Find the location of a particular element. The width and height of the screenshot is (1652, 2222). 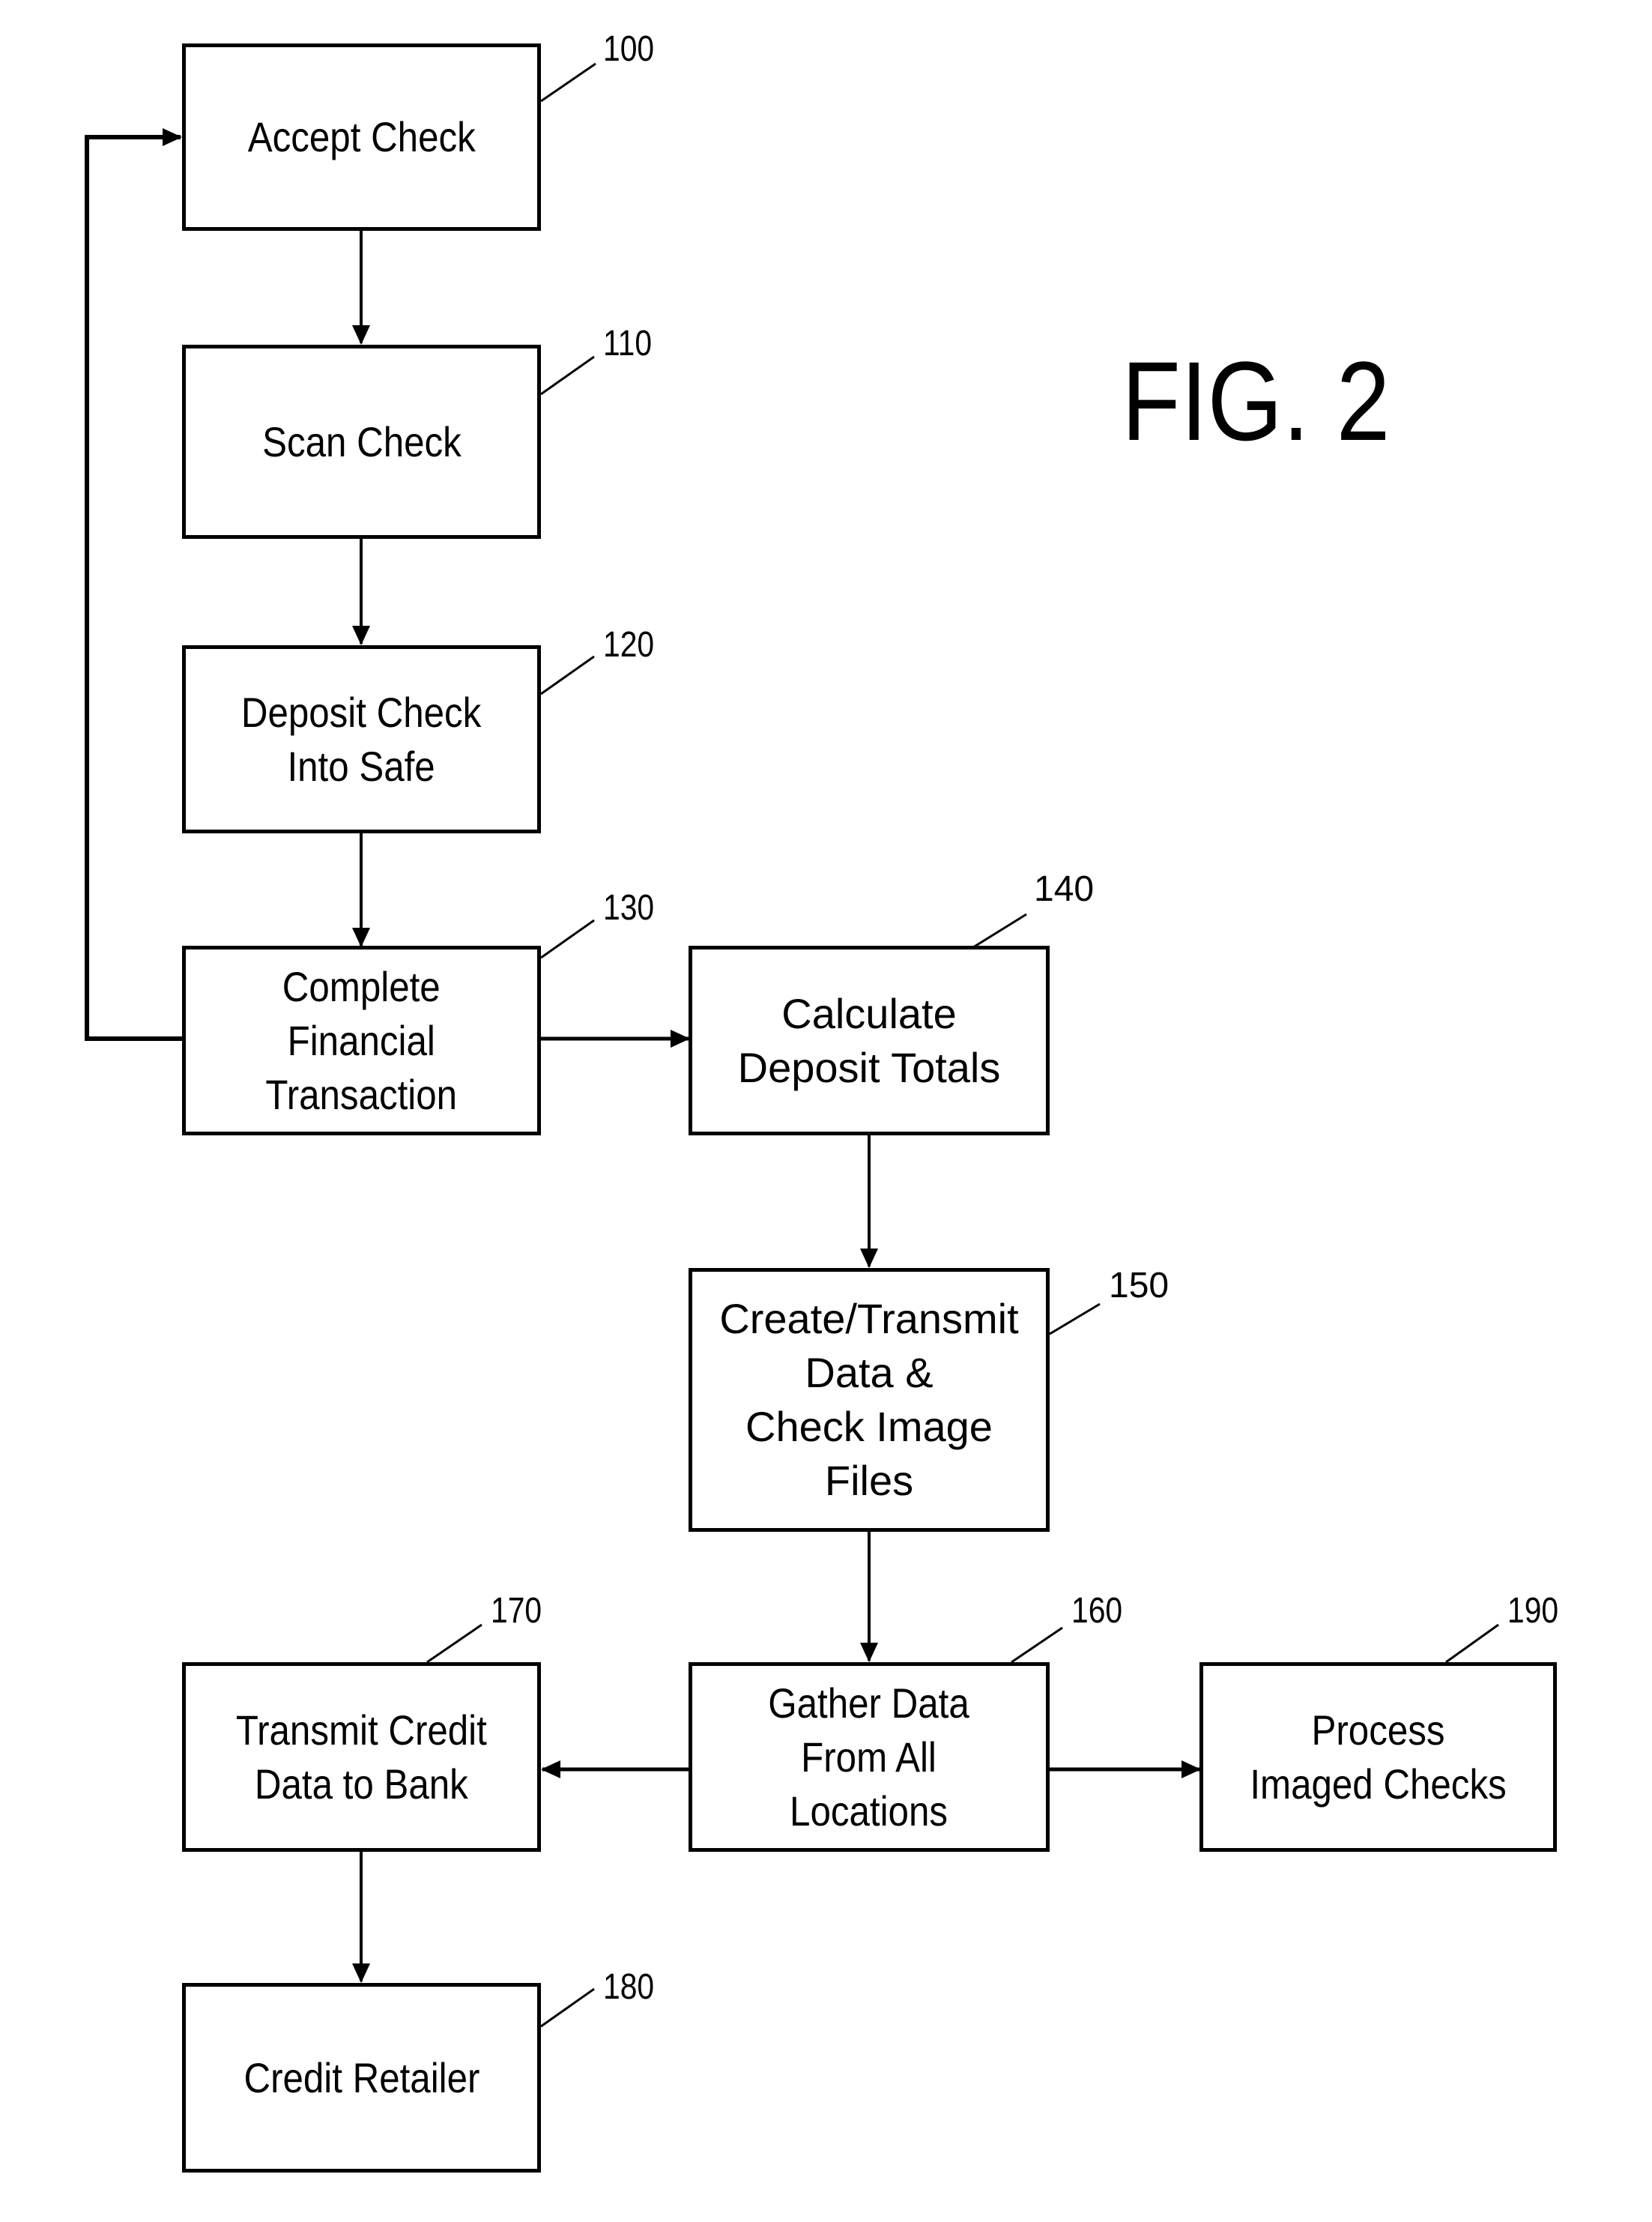

step-120-deposit-check: Deposit Check Into Safe is located at coordinates (361, 739).